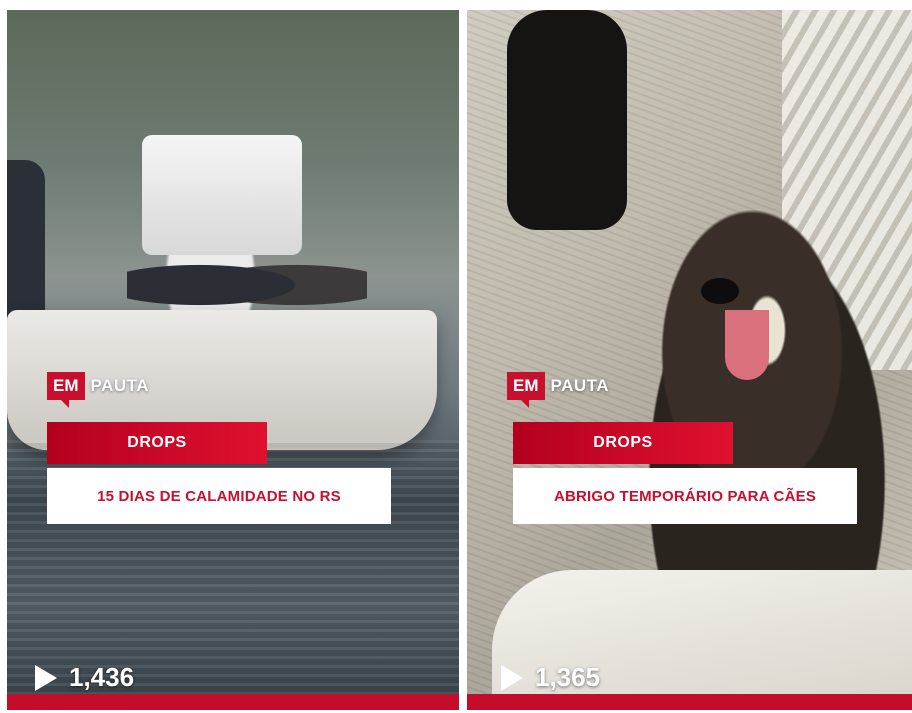  Describe the element at coordinates (720, 291) in the screenshot. I see `dog-nose` at that location.